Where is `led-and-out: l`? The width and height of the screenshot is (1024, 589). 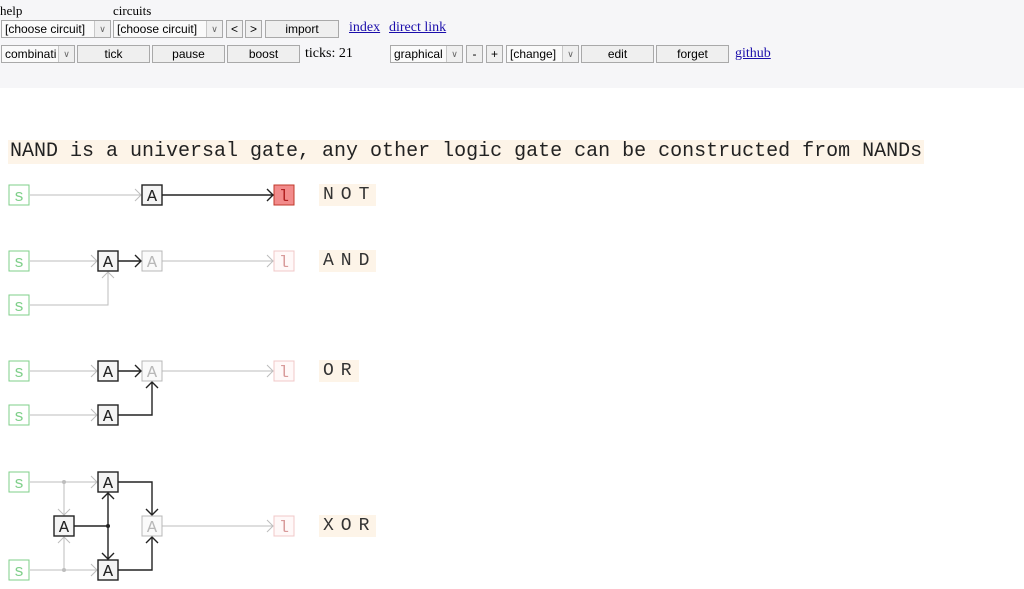
led-and-out: l is located at coordinates (284, 261).